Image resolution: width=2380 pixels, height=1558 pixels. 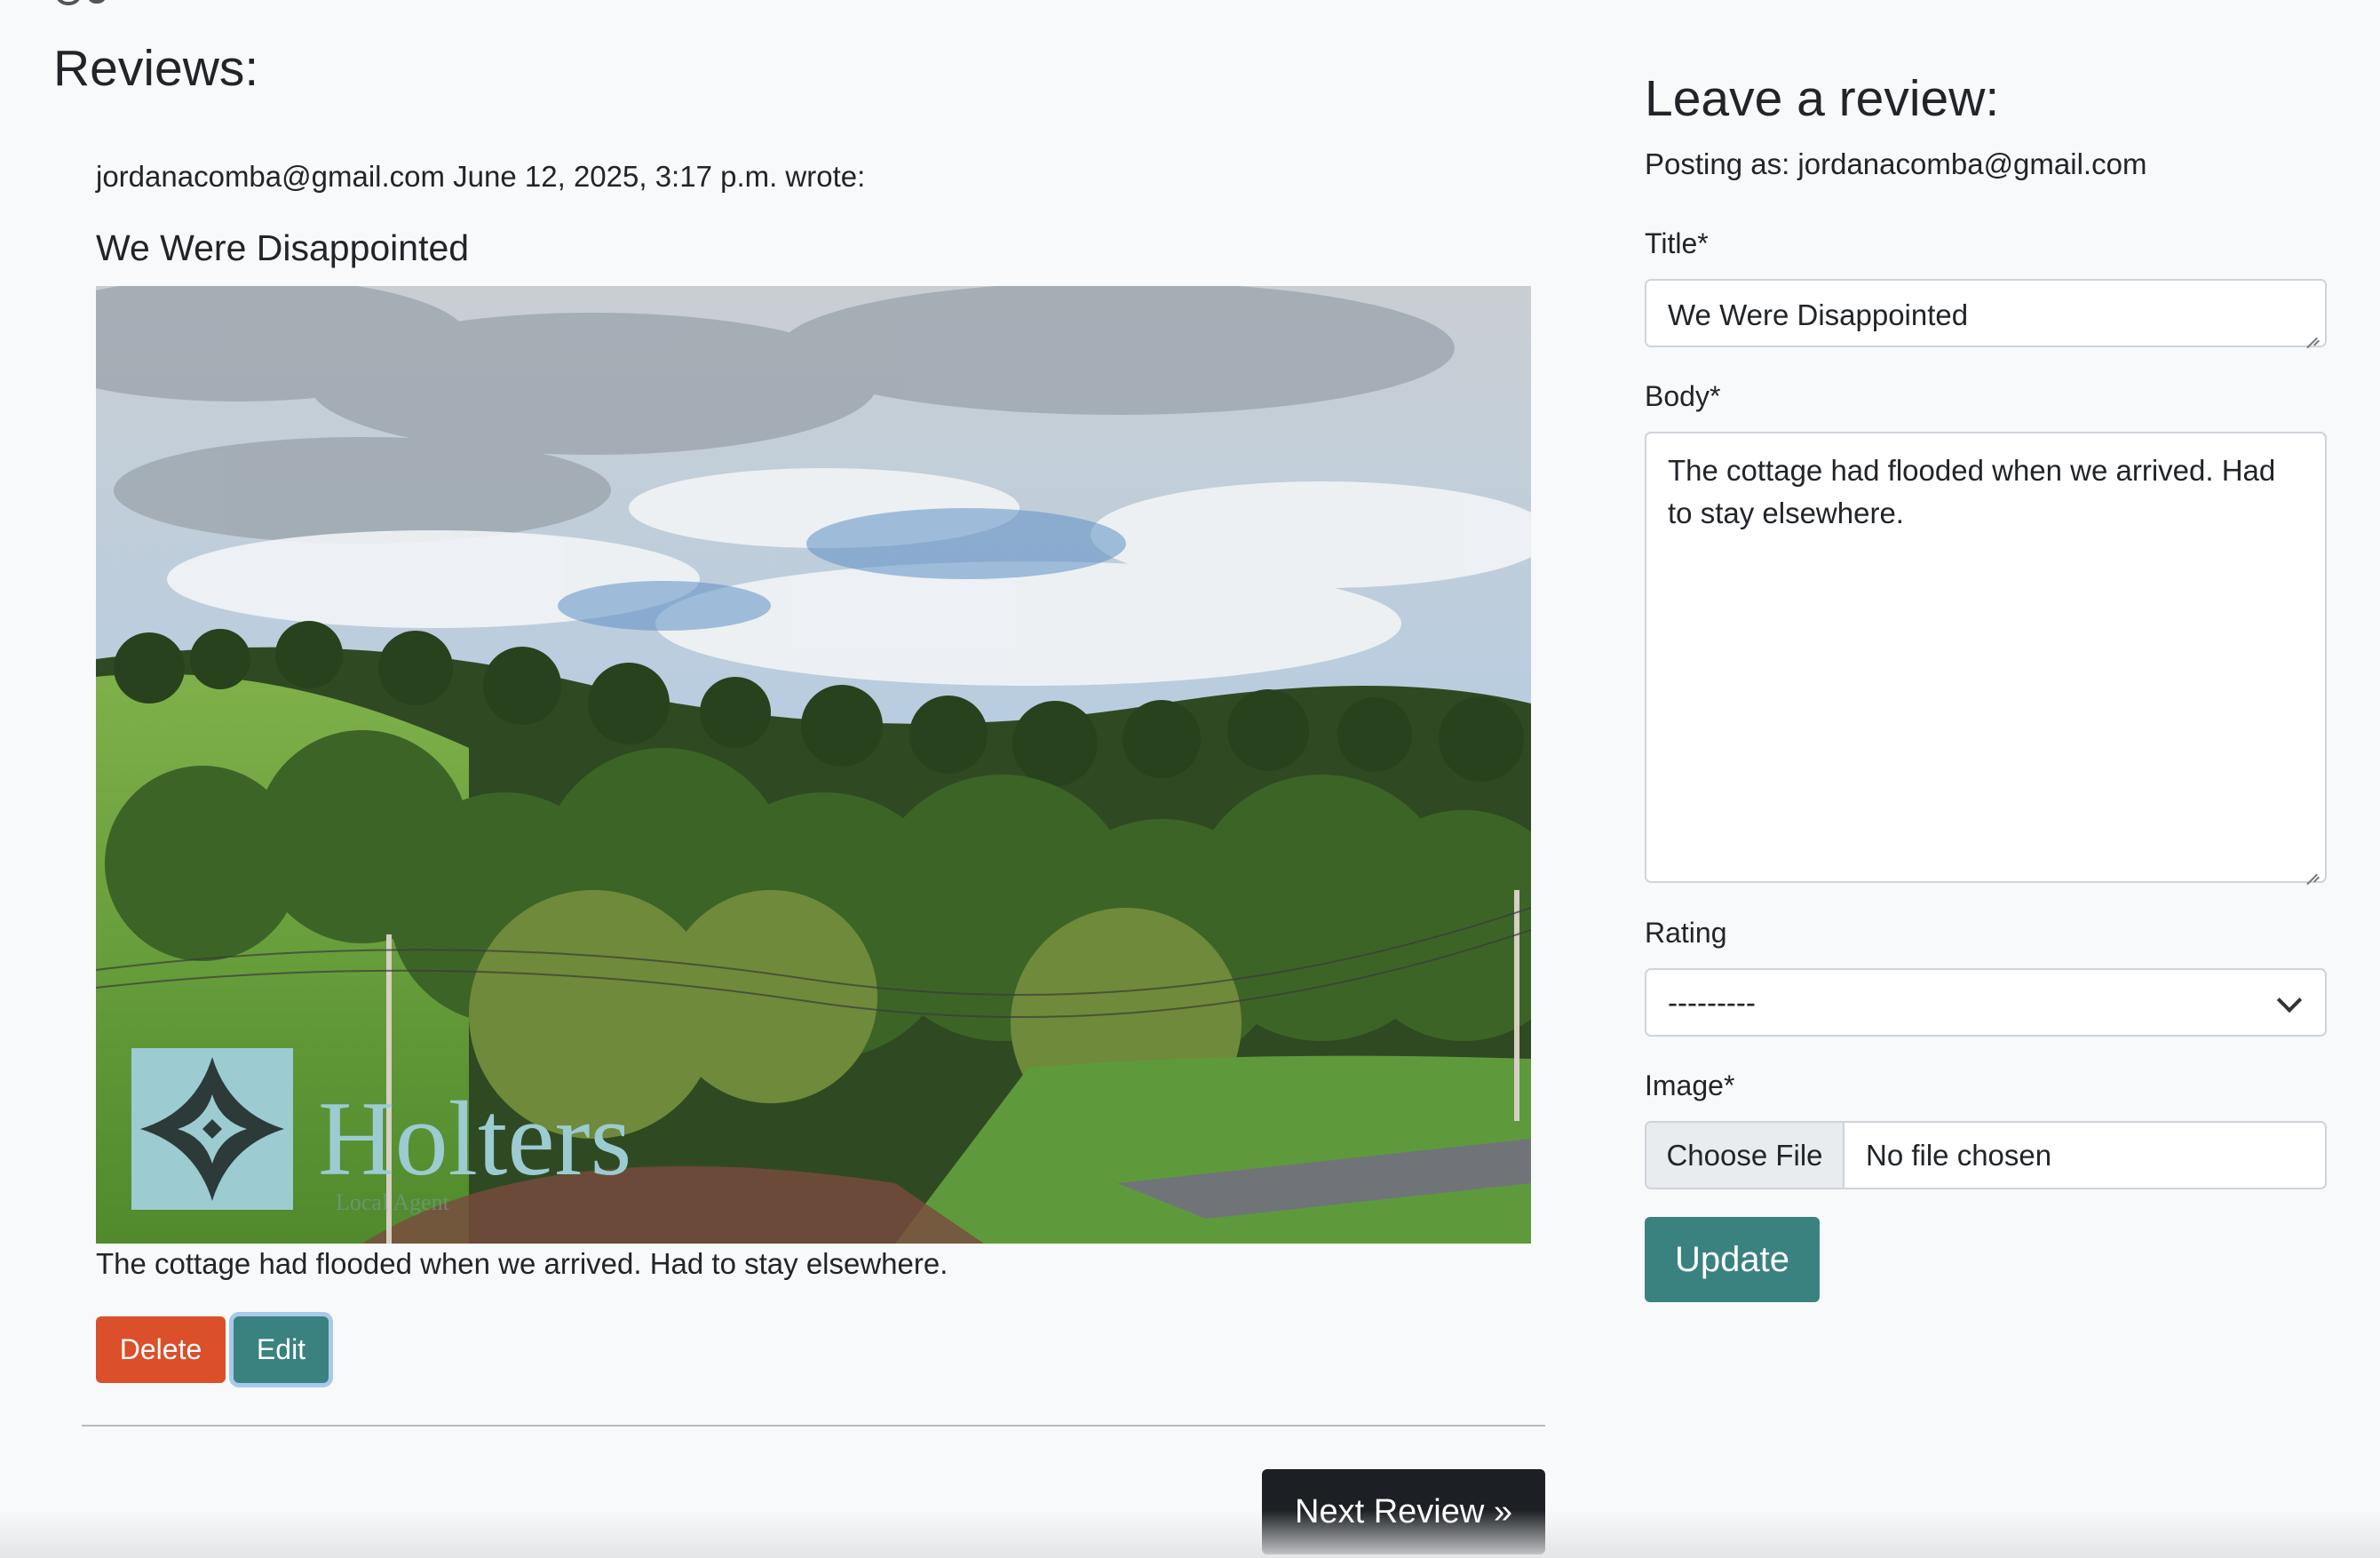 I want to click on body-label: Body*, so click(x=1683, y=396).